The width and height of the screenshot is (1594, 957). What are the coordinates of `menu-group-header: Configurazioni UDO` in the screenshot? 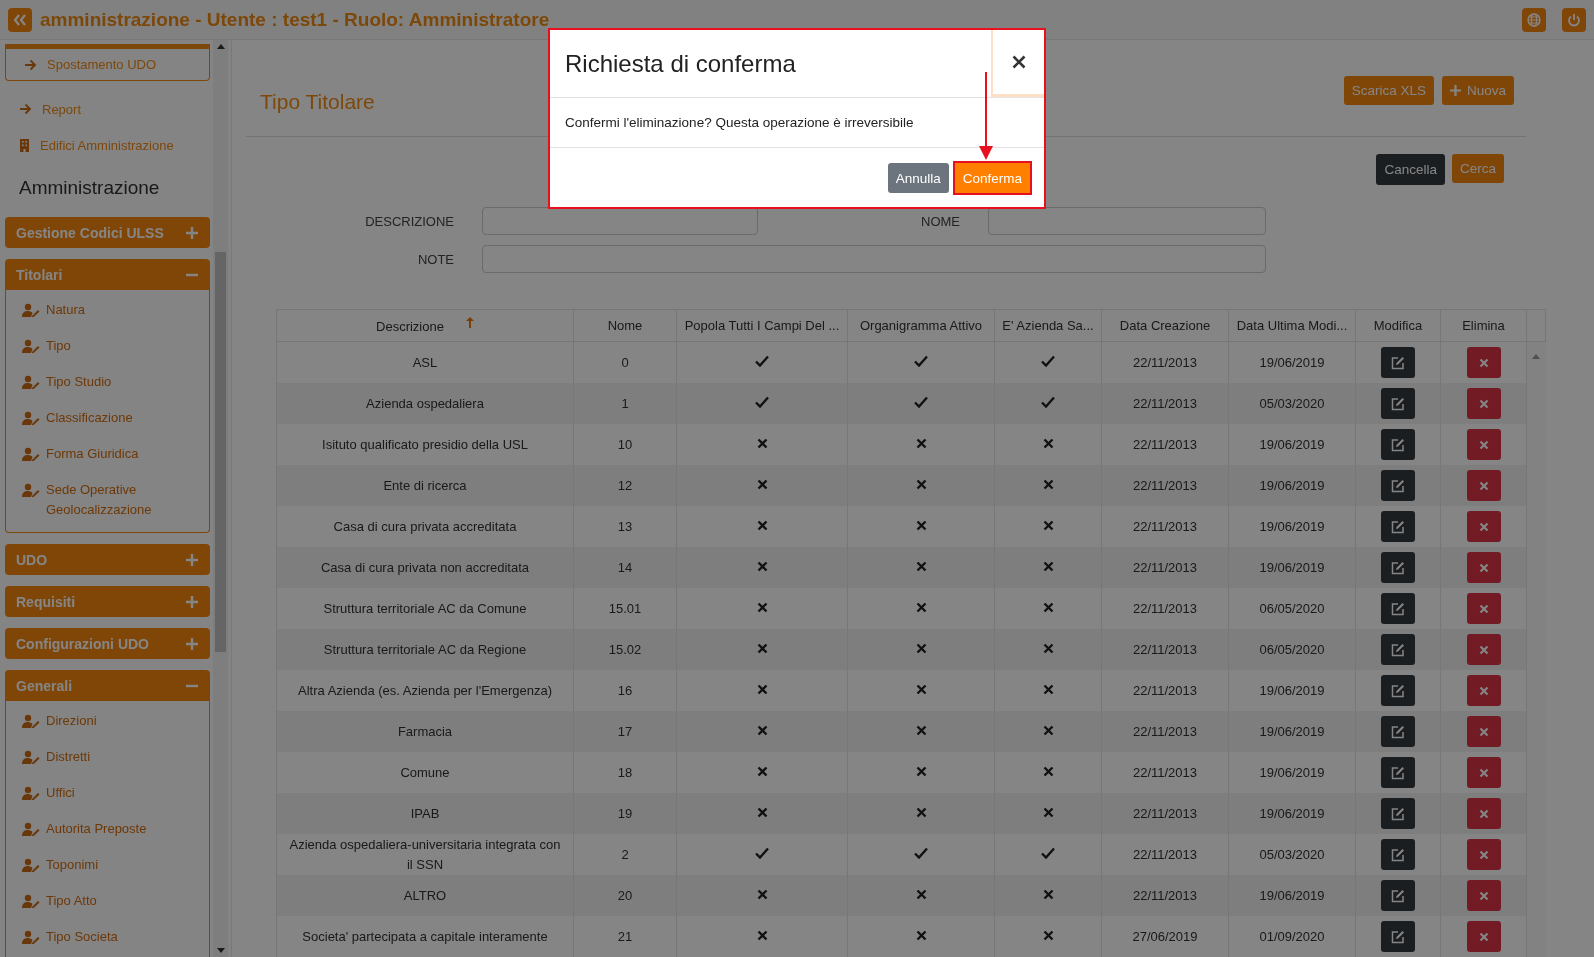 It's located at (107, 643).